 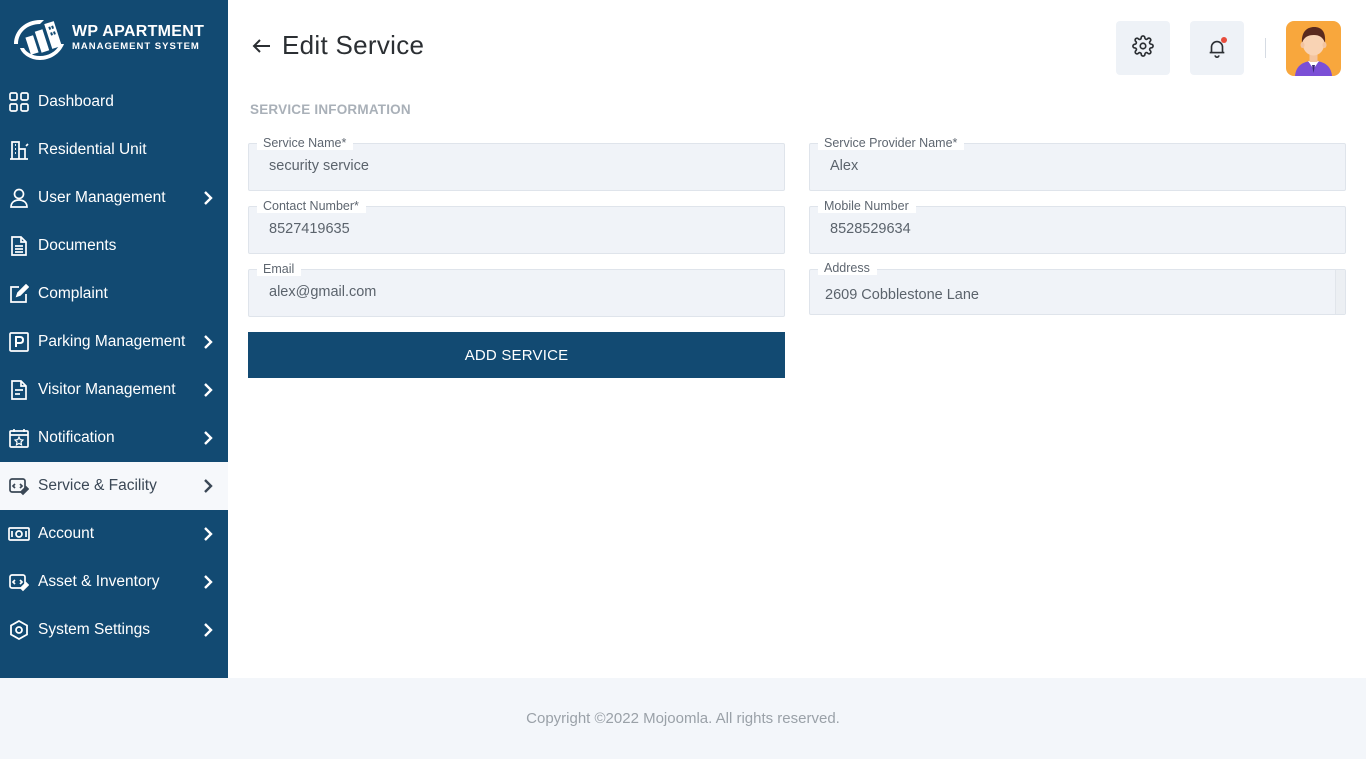 What do you see at coordinates (870, 229) in the screenshot?
I see `mobile-number-value: 8528529634` at bounding box center [870, 229].